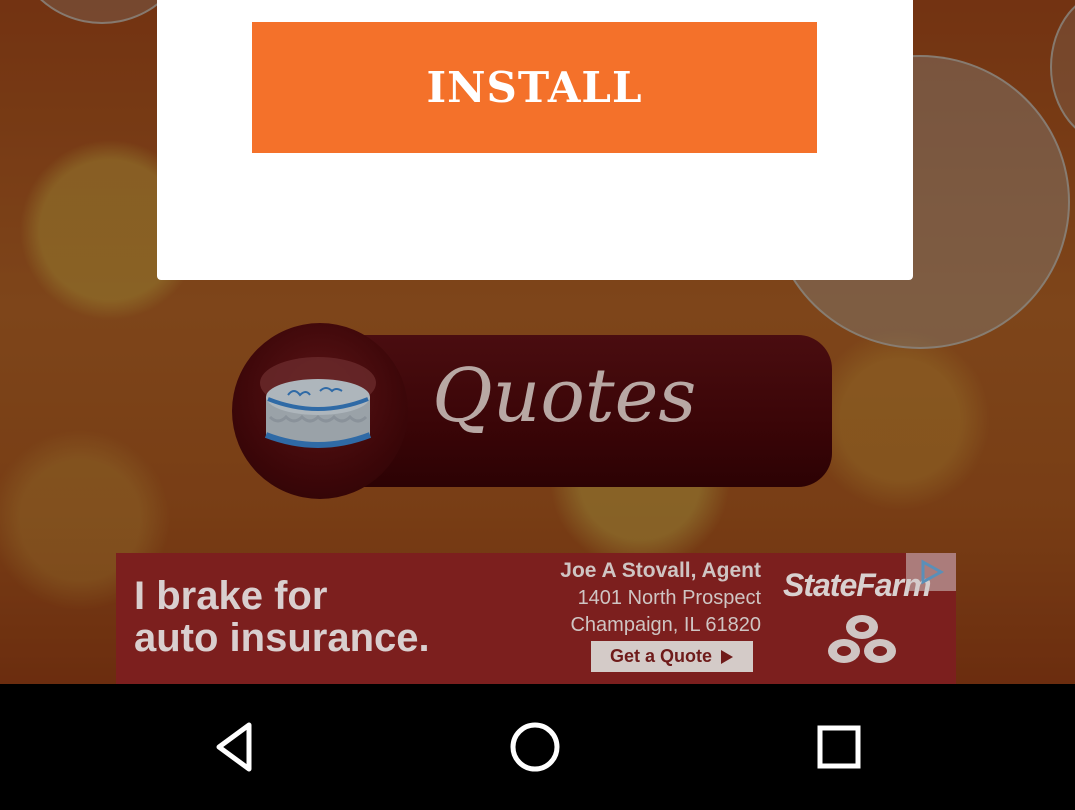 Image resolution: width=1075 pixels, height=810 pixels. I want to click on ad-headline: I brake for auto insurance., so click(282, 617).